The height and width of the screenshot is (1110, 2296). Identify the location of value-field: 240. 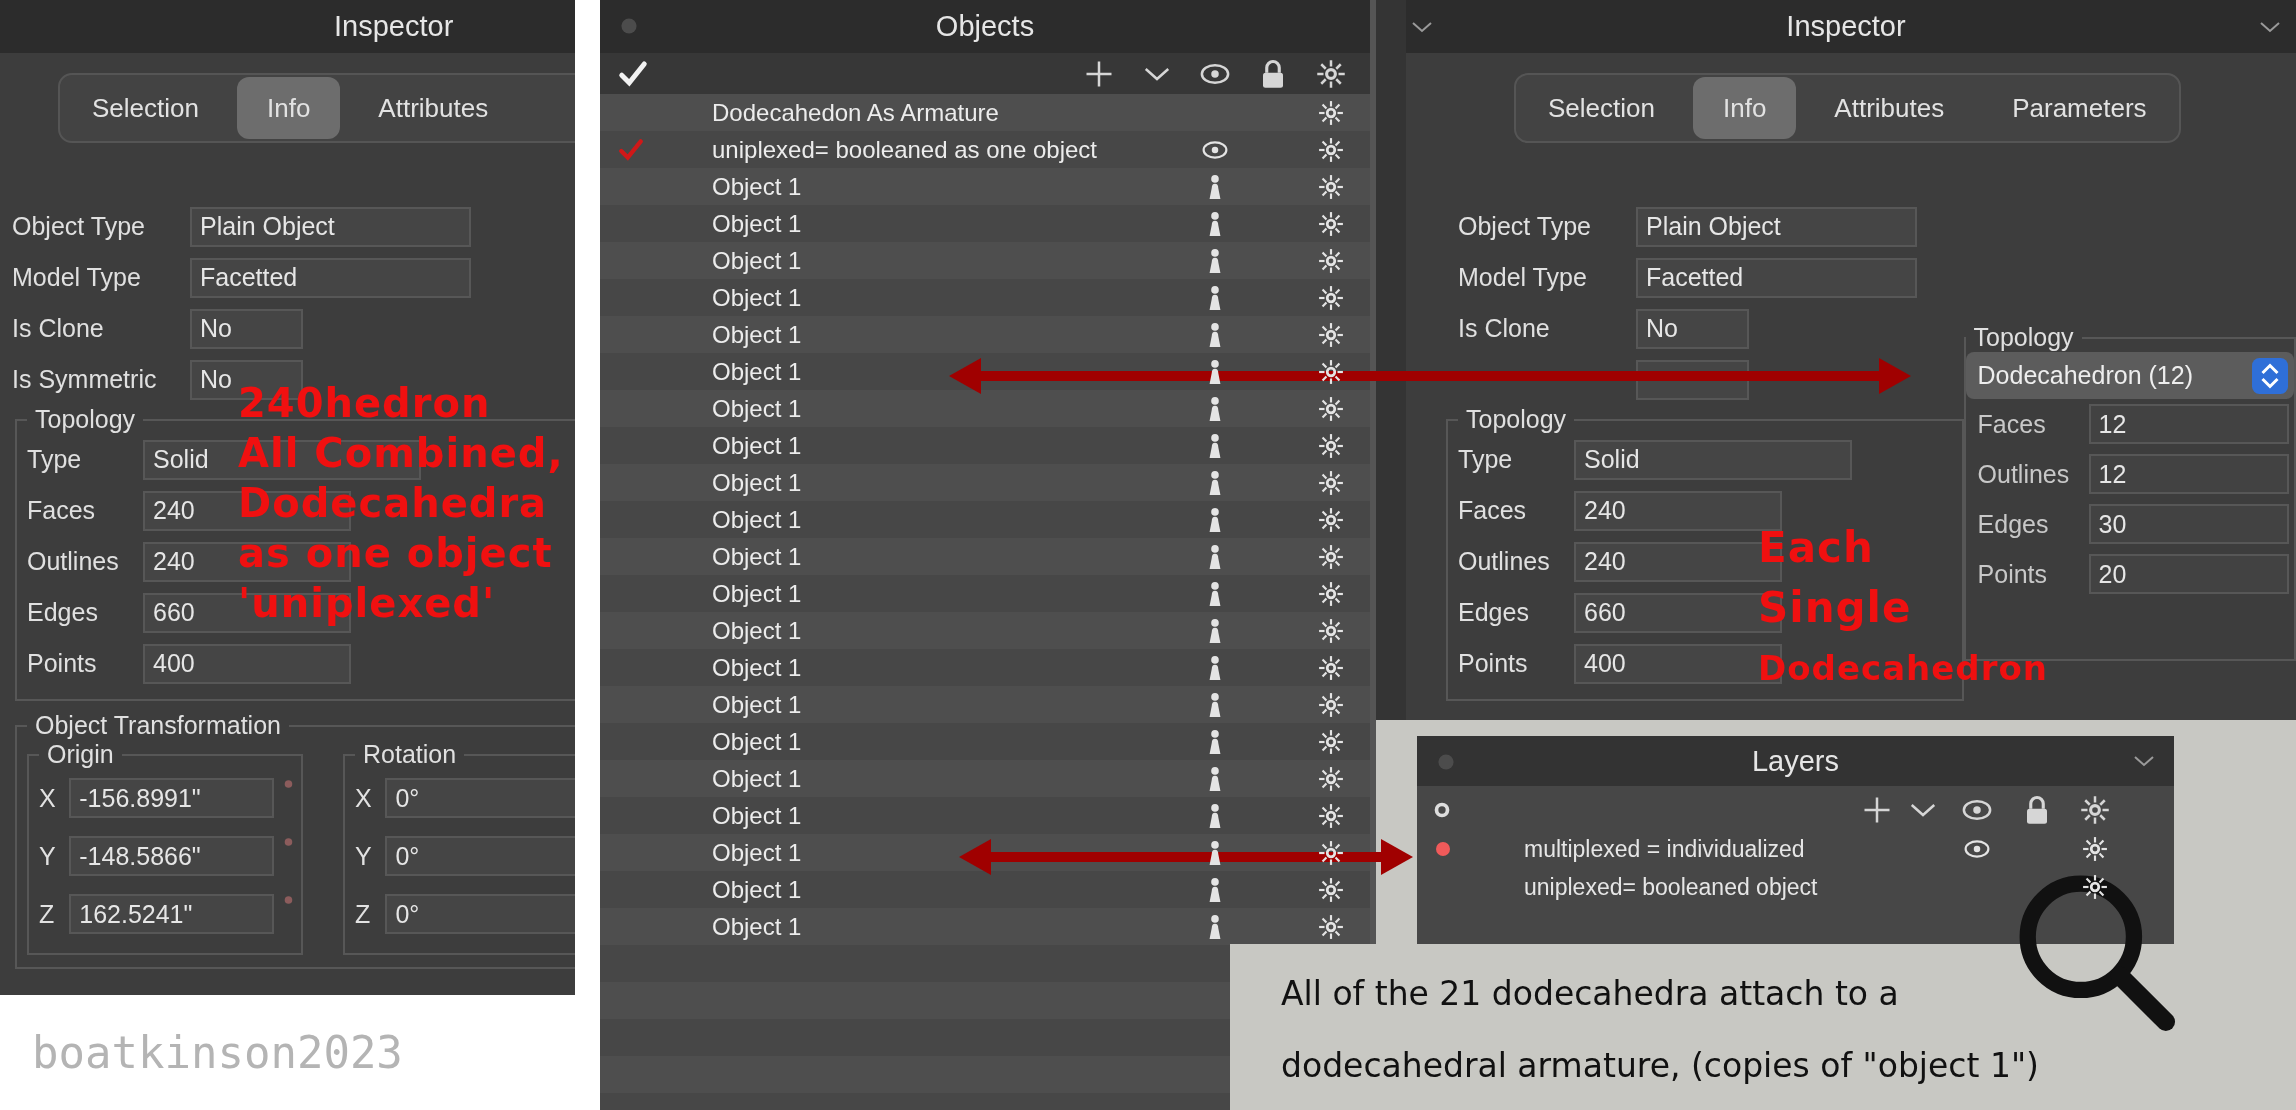
(1678, 510).